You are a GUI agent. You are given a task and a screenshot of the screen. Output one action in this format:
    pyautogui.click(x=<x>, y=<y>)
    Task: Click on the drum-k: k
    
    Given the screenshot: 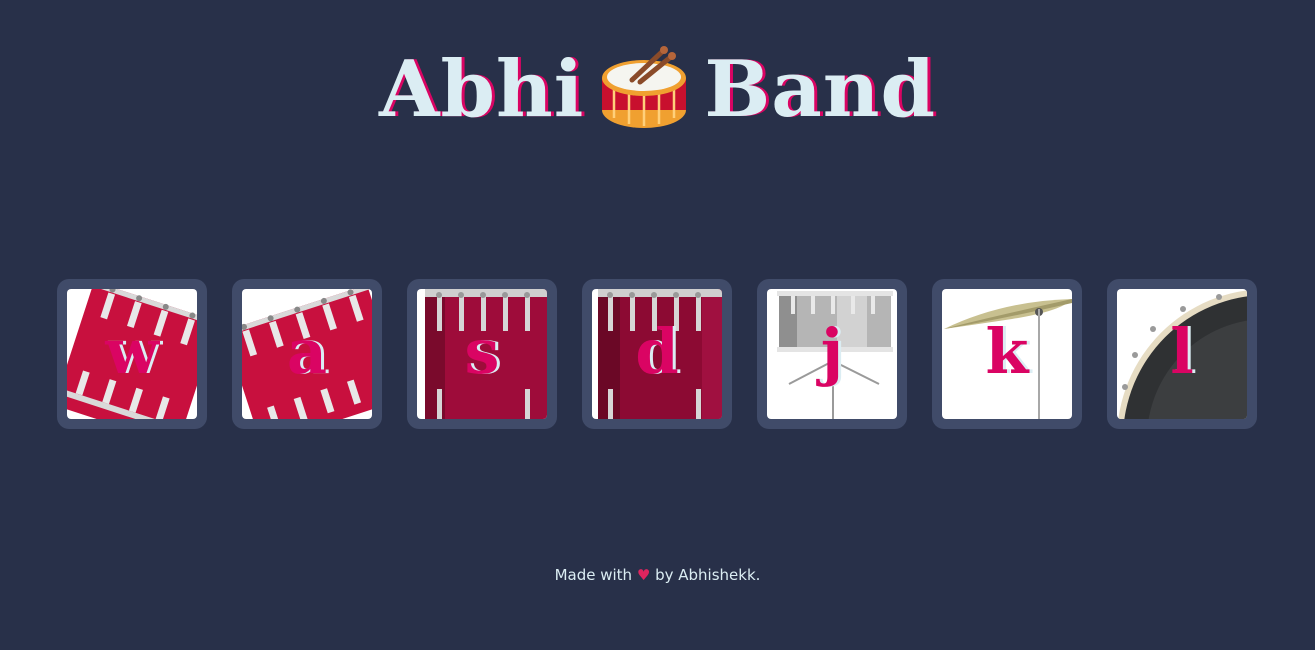 What is the action you would take?
    pyautogui.click(x=1007, y=354)
    